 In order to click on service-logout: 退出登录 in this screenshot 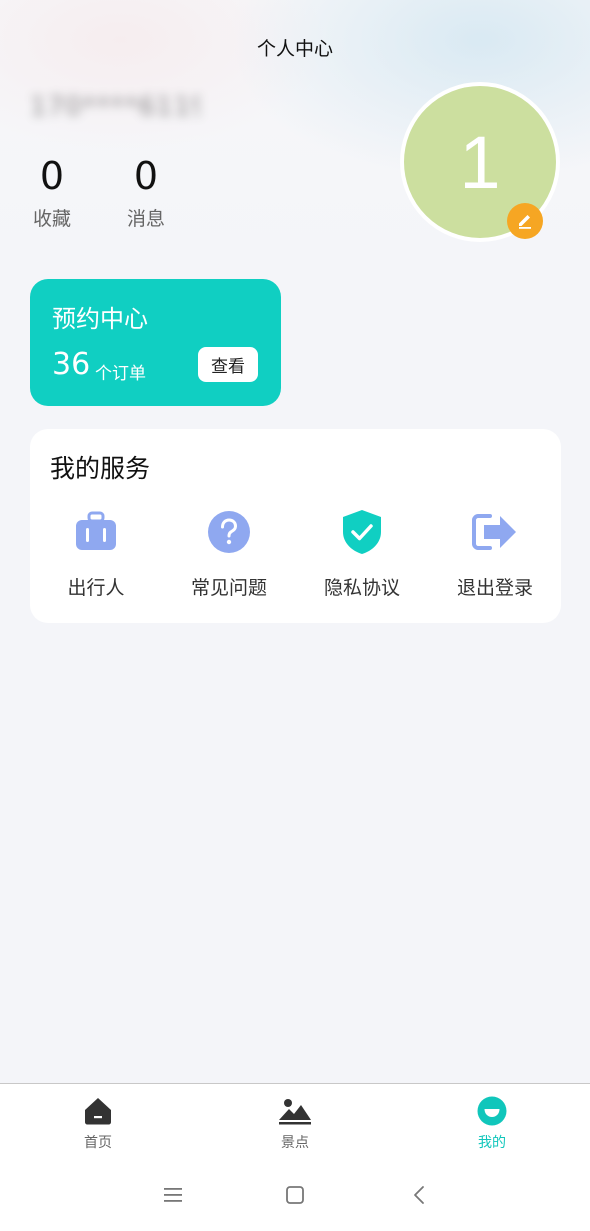, I will do `click(495, 553)`.